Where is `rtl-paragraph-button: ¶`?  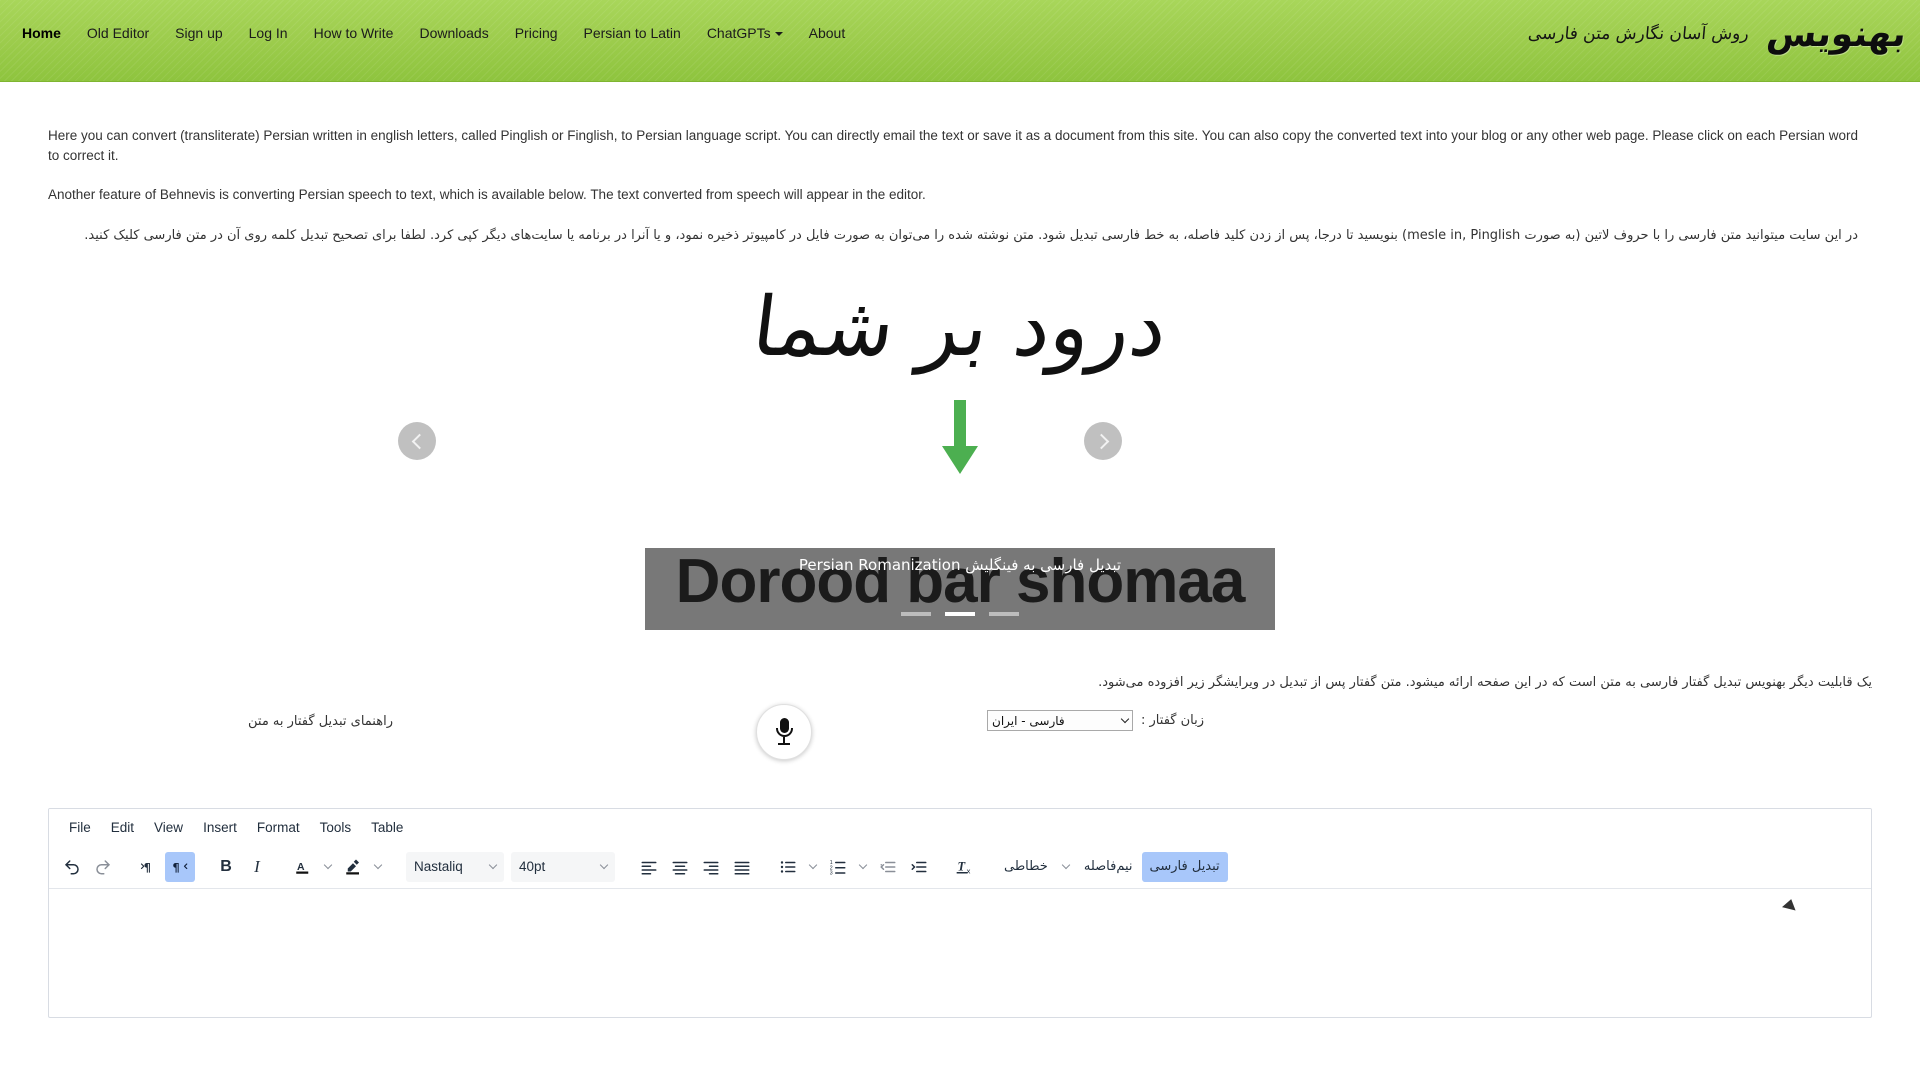
rtl-paragraph-button: ¶ is located at coordinates (180, 866).